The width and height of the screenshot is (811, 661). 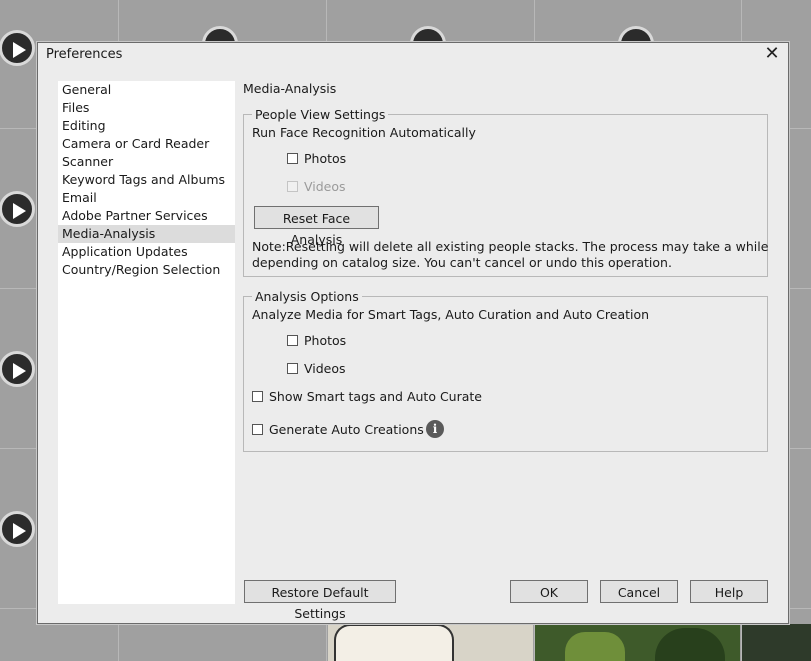 I want to click on nav-item-editing: Editing, so click(x=146, y=126).